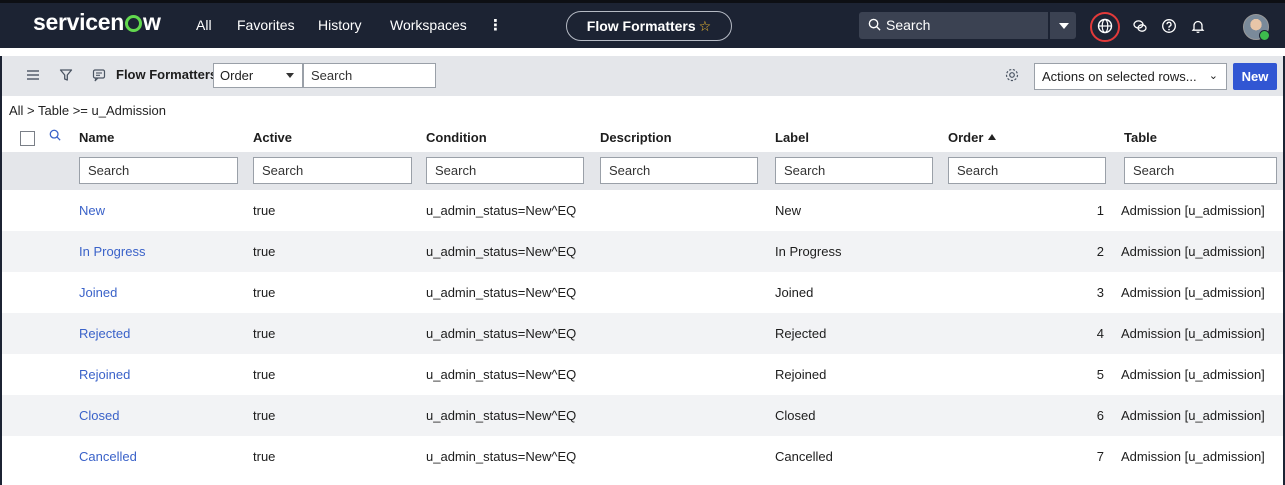 This screenshot has width=1285, height=485. I want to click on hamburger-menu-icon, so click(33, 75).